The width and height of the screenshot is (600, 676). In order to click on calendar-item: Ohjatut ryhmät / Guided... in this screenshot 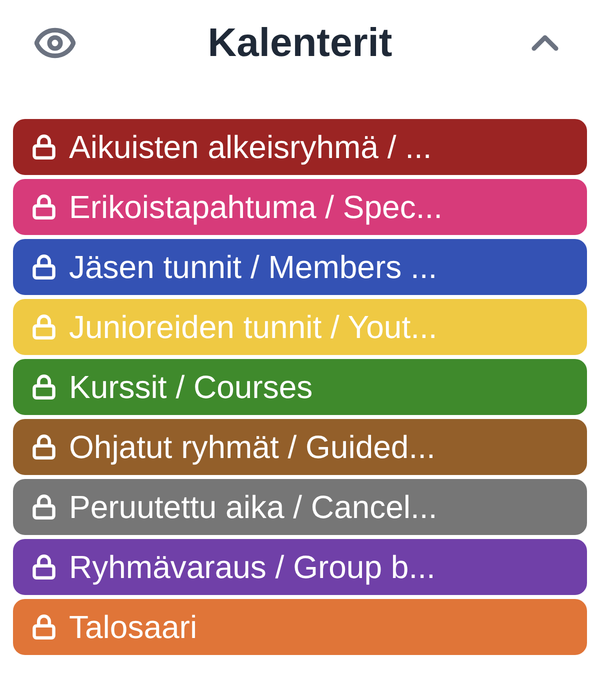, I will do `click(300, 447)`.